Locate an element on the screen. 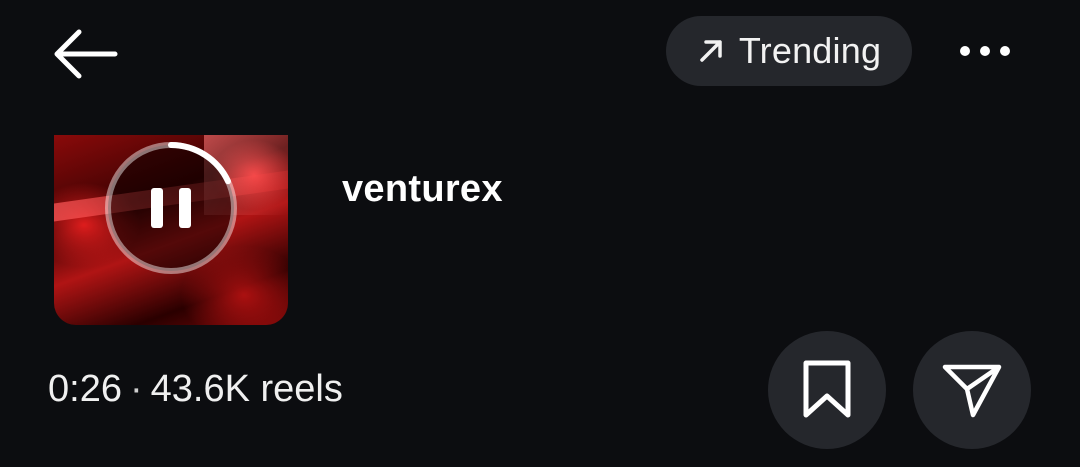 This screenshot has height=467, width=1080. pause-button is located at coordinates (171, 208).